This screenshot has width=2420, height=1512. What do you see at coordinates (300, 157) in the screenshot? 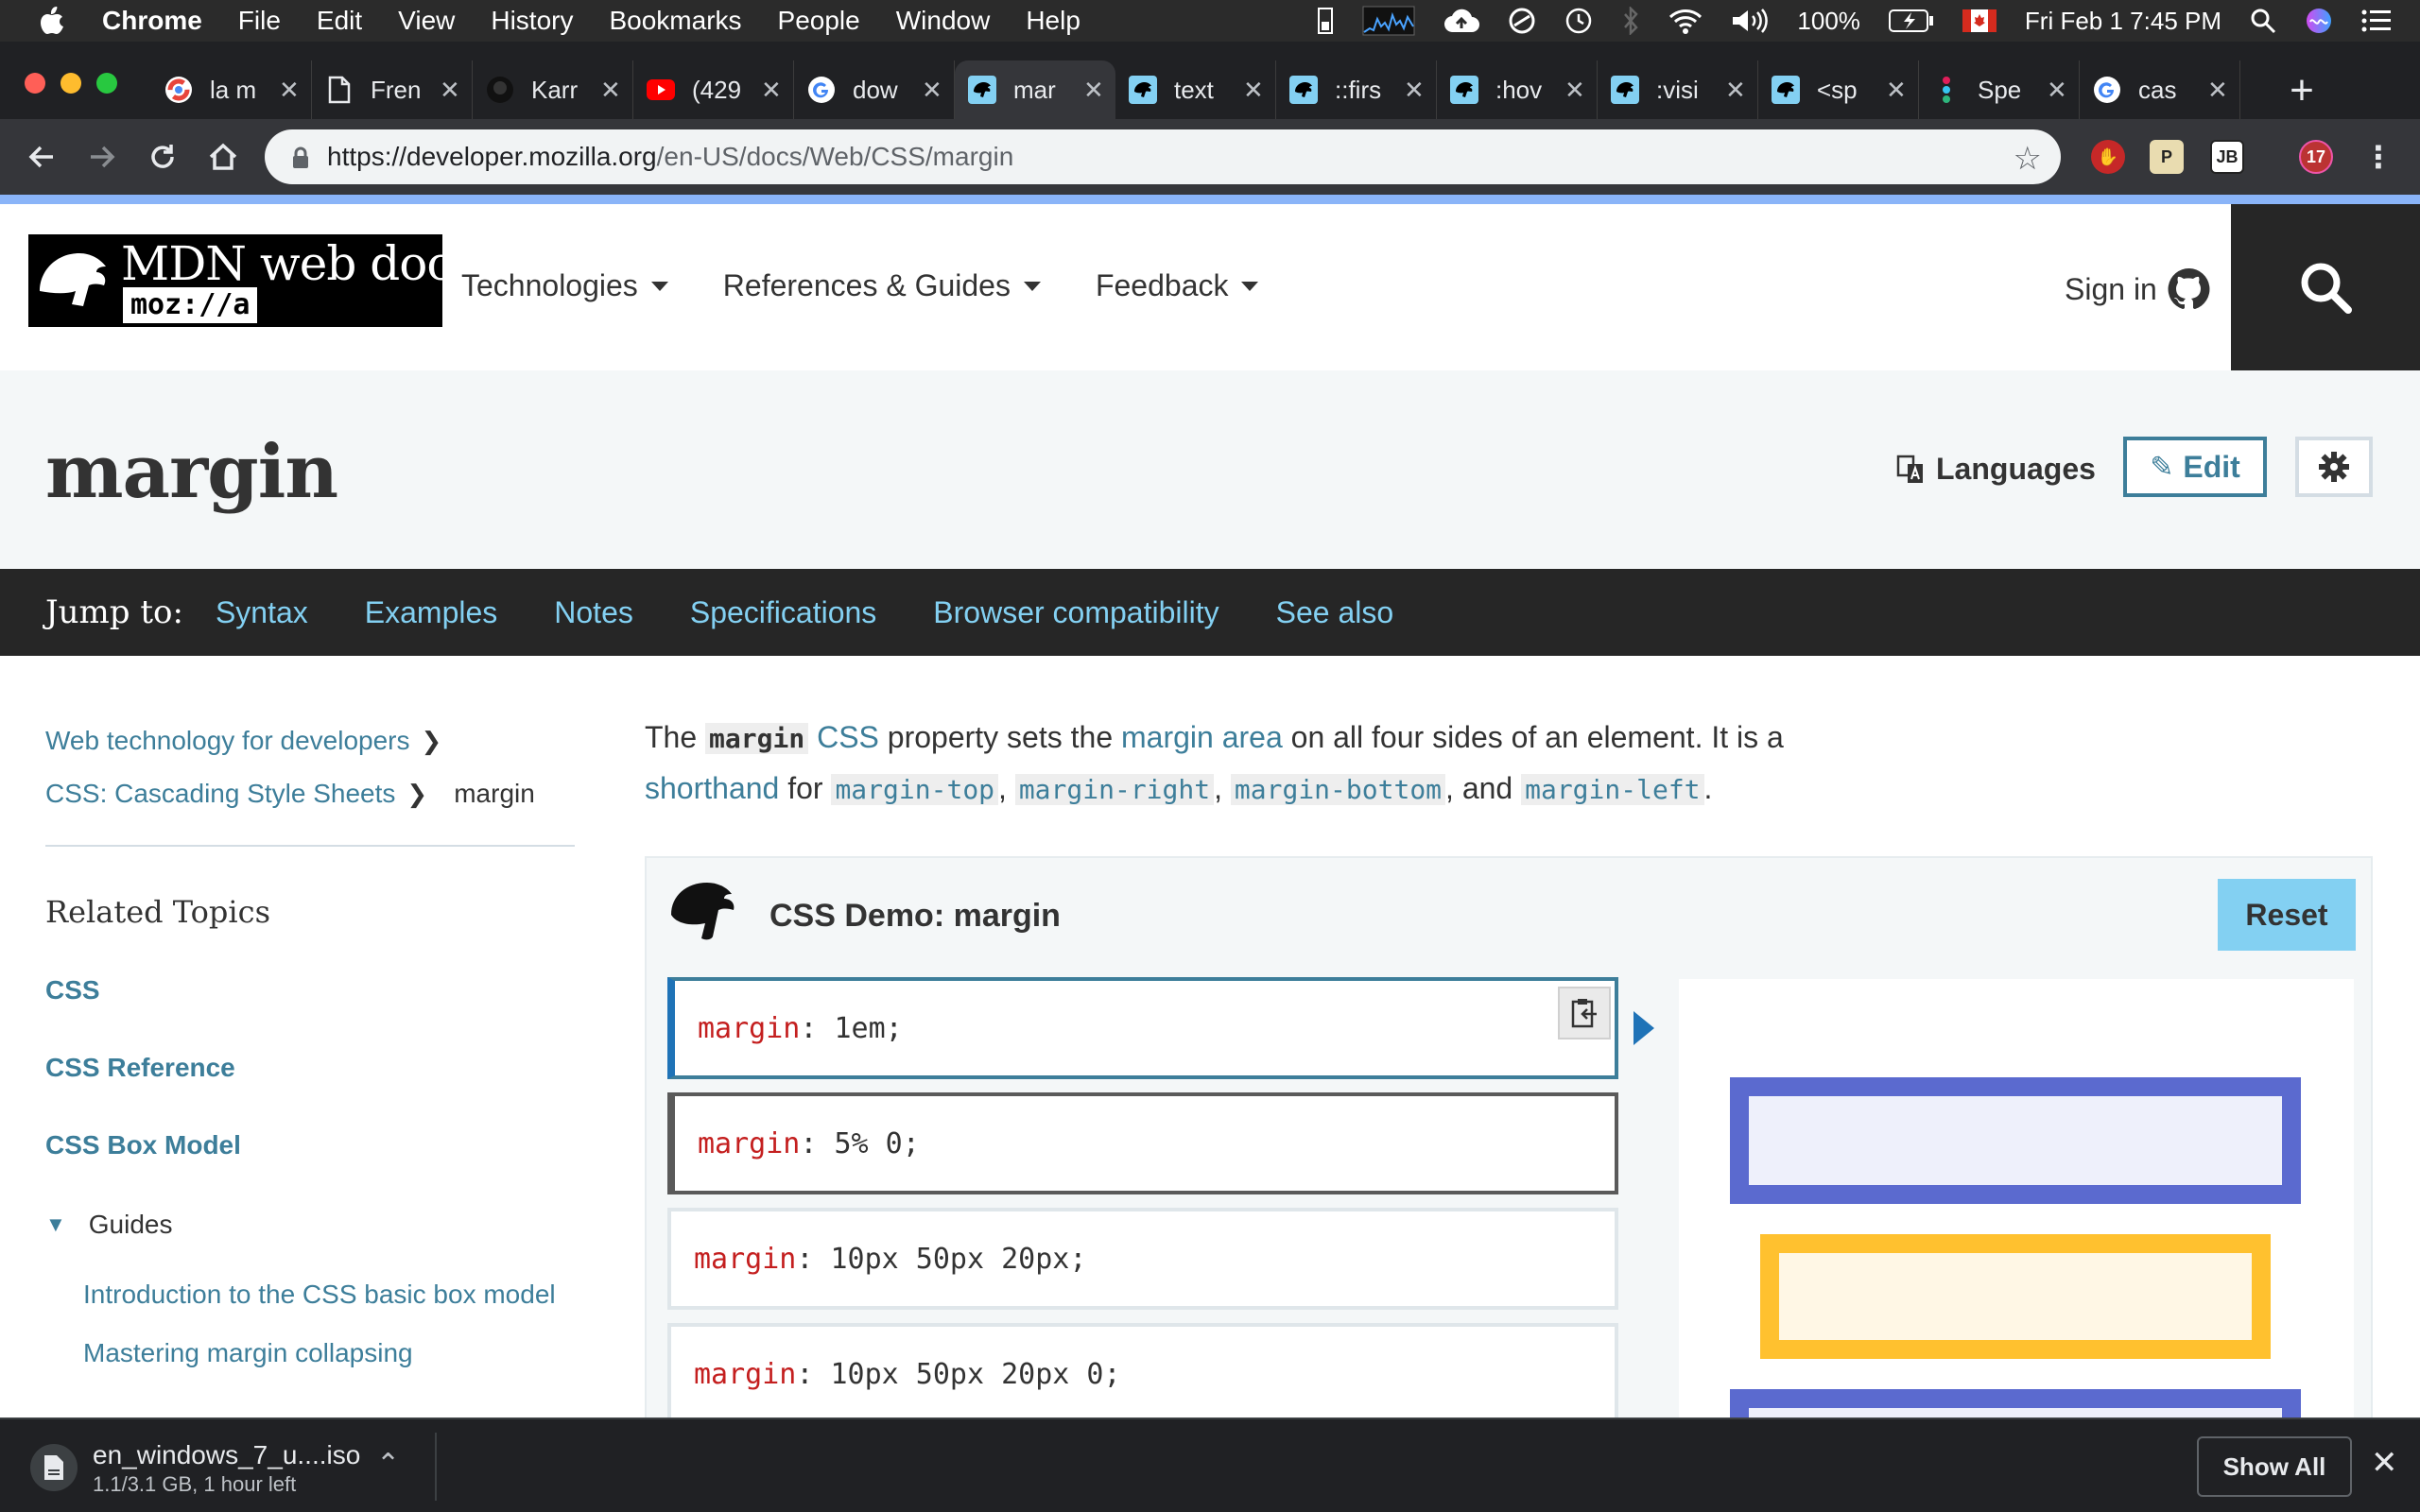
I see `lock-icon` at bounding box center [300, 157].